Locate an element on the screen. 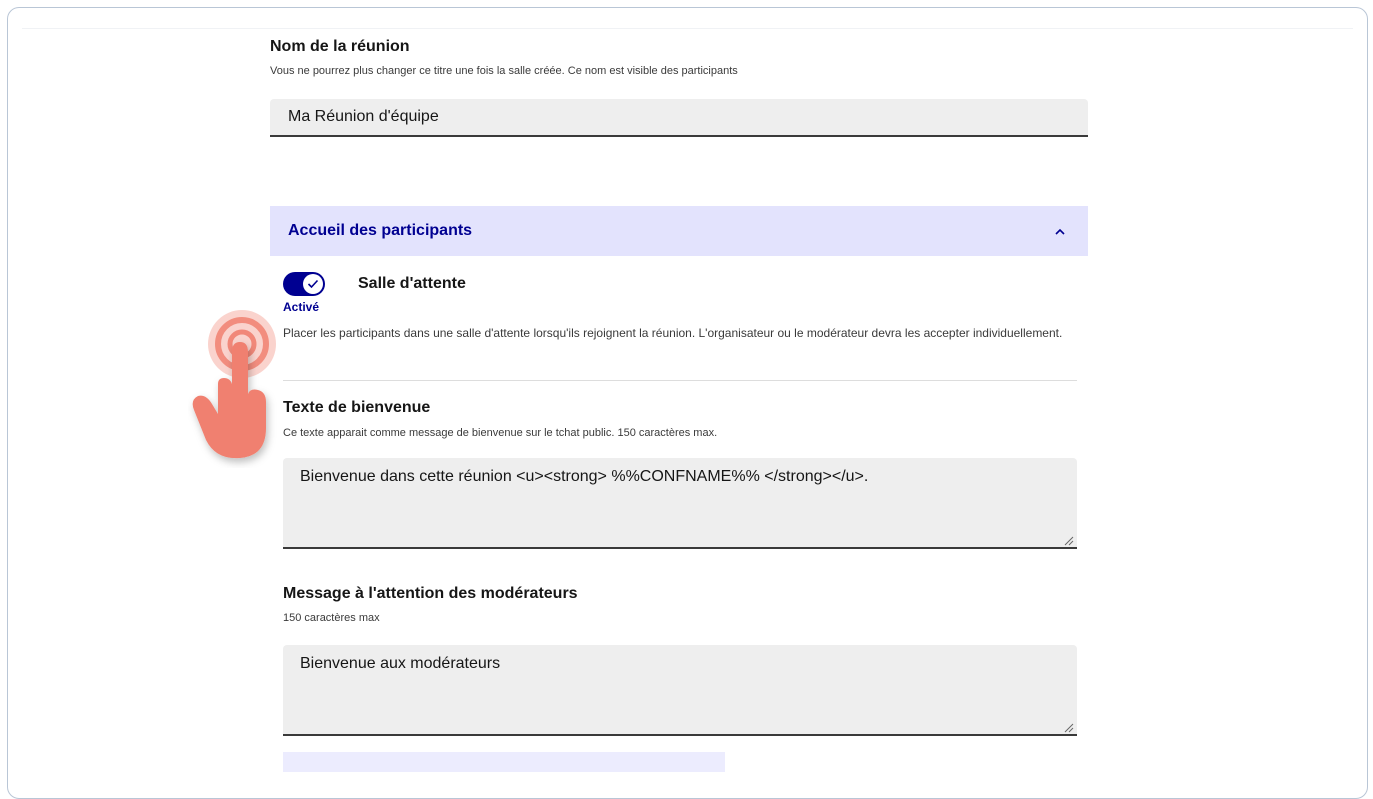 This screenshot has height=799, width=1373. waiting-room-label: Salle d'attente is located at coordinates (412, 283).